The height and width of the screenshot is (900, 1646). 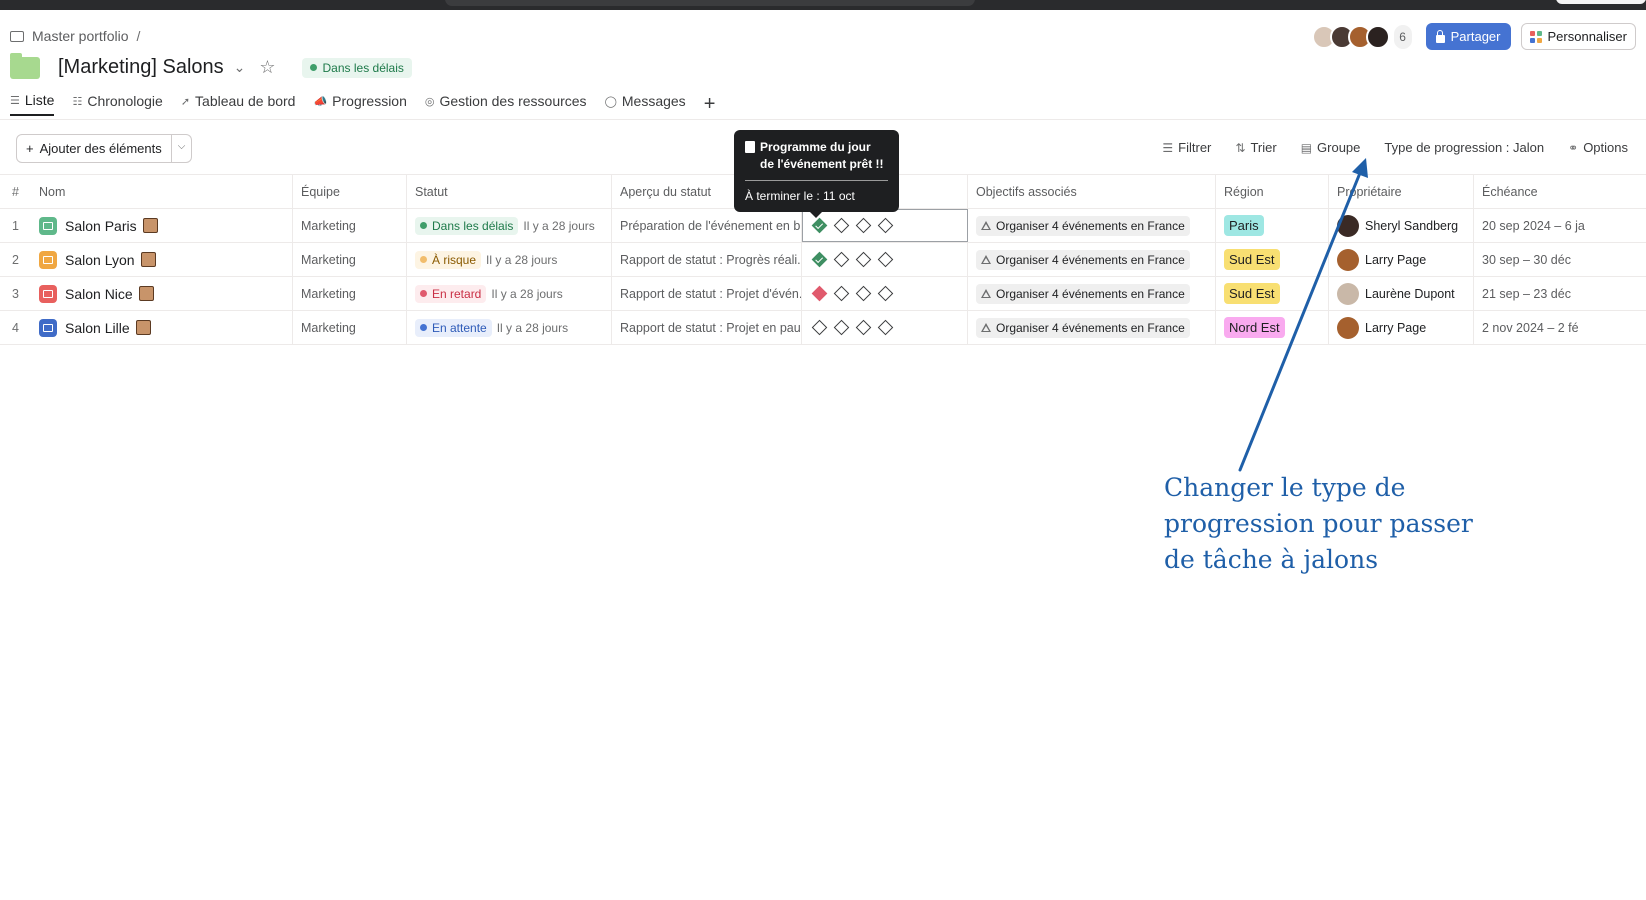 What do you see at coordinates (356, 67) in the screenshot?
I see `project-status-badge: Dans les délais` at bounding box center [356, 67].